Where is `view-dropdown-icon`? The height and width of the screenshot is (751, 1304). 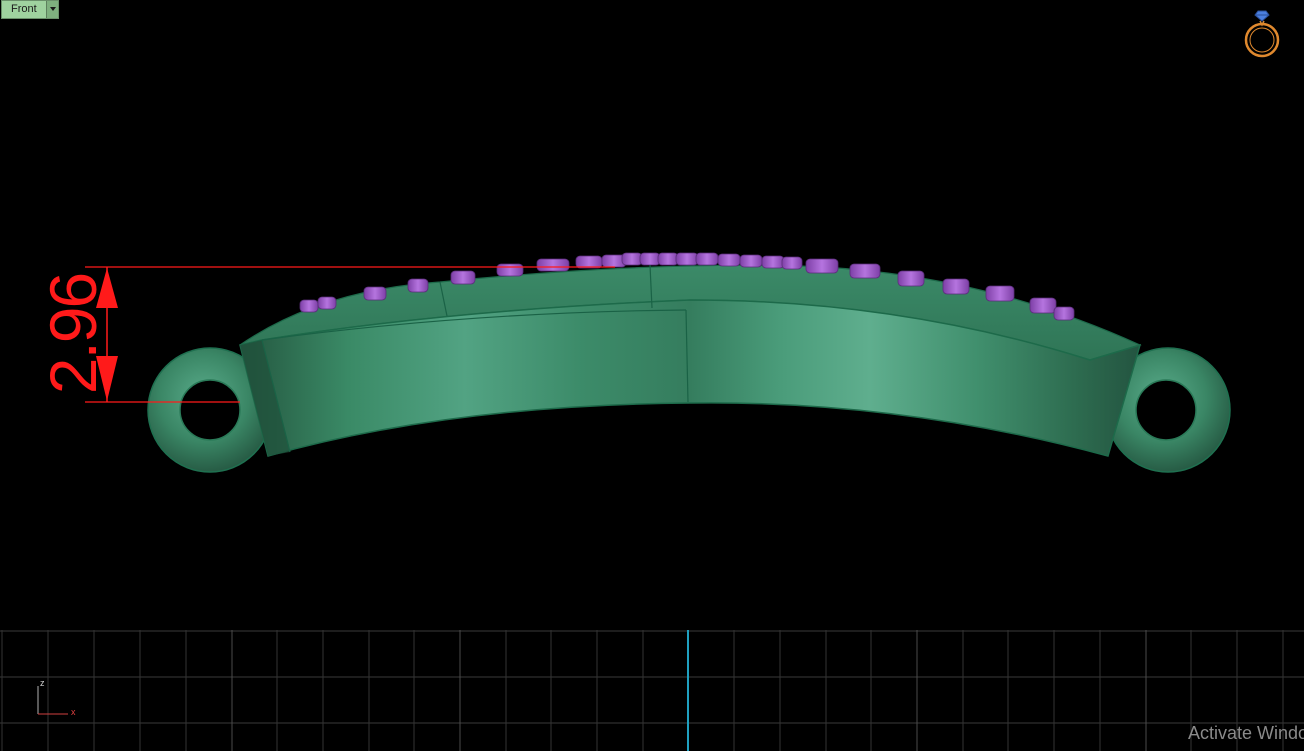
view-dropdown-icon is located at coordinates (51, 9).